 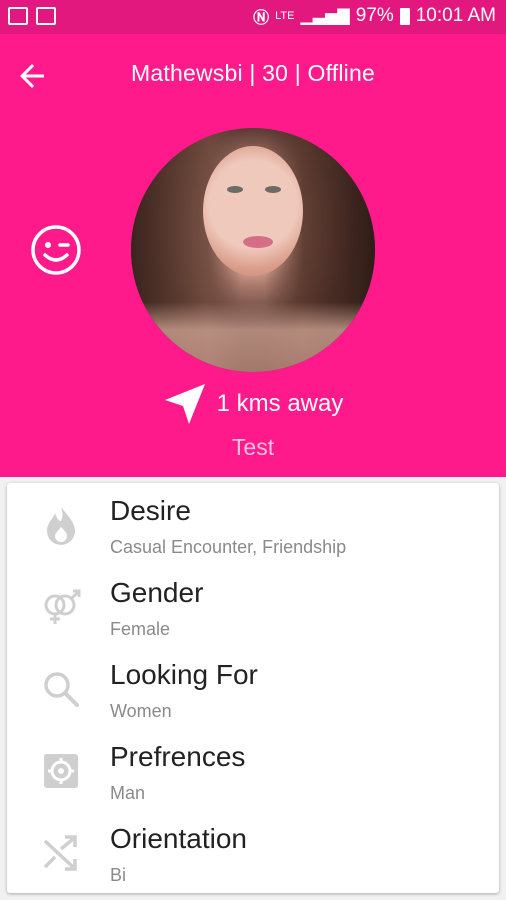 I want to click on wink-icon, so click(x=56, y=250).